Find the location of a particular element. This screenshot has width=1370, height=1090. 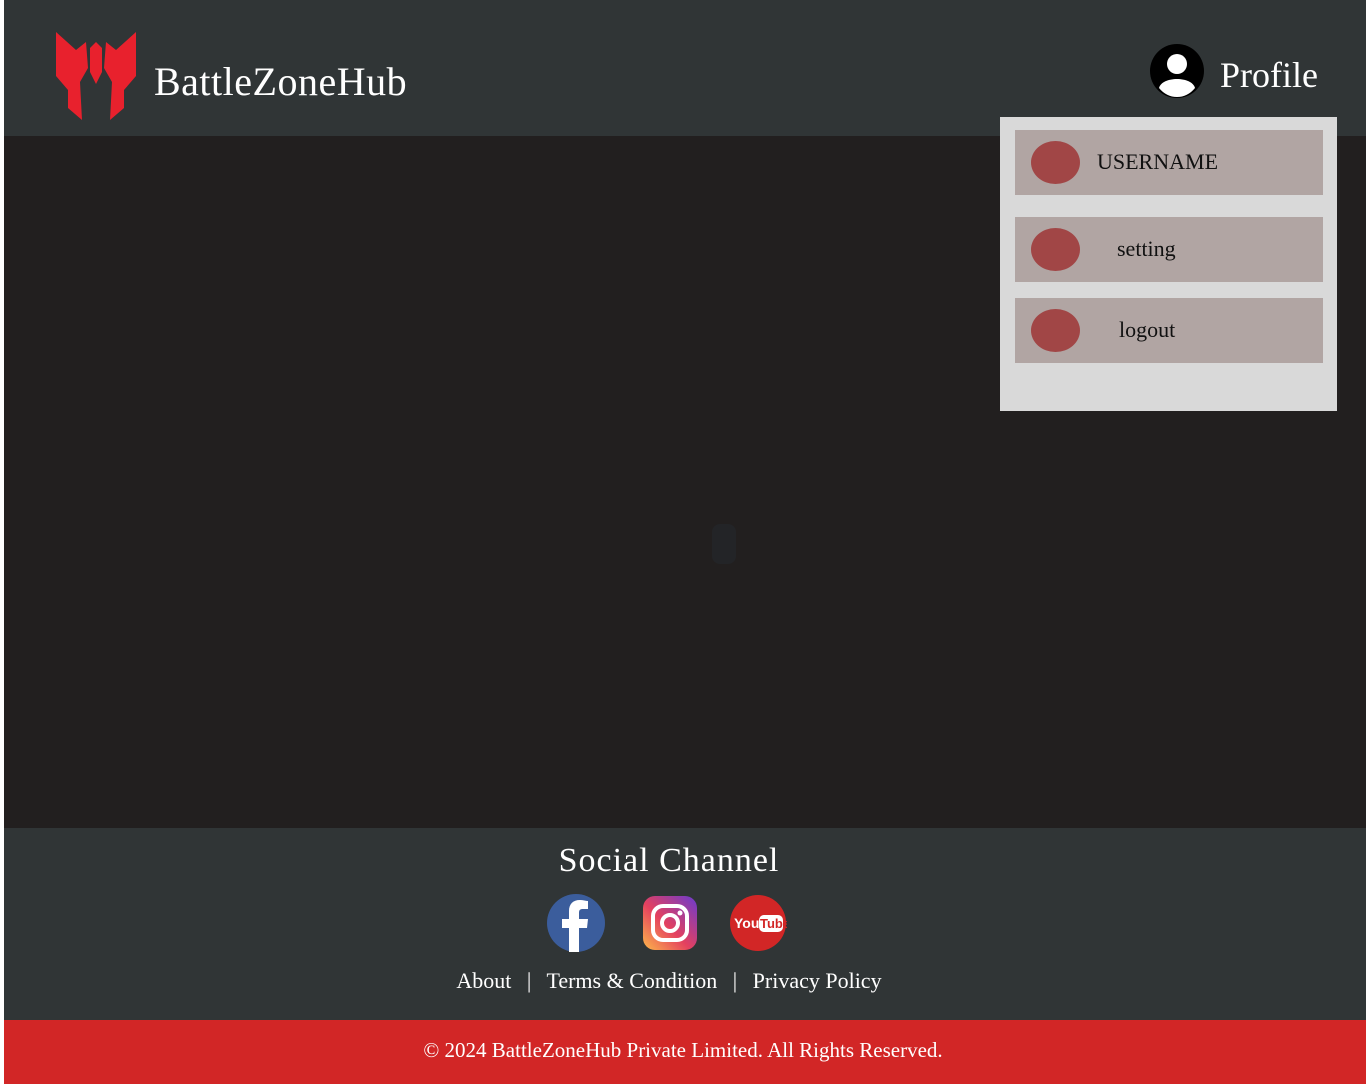

profile-dropdown-menu: USERNAME setting logout is located at coordinates (1168, 264).